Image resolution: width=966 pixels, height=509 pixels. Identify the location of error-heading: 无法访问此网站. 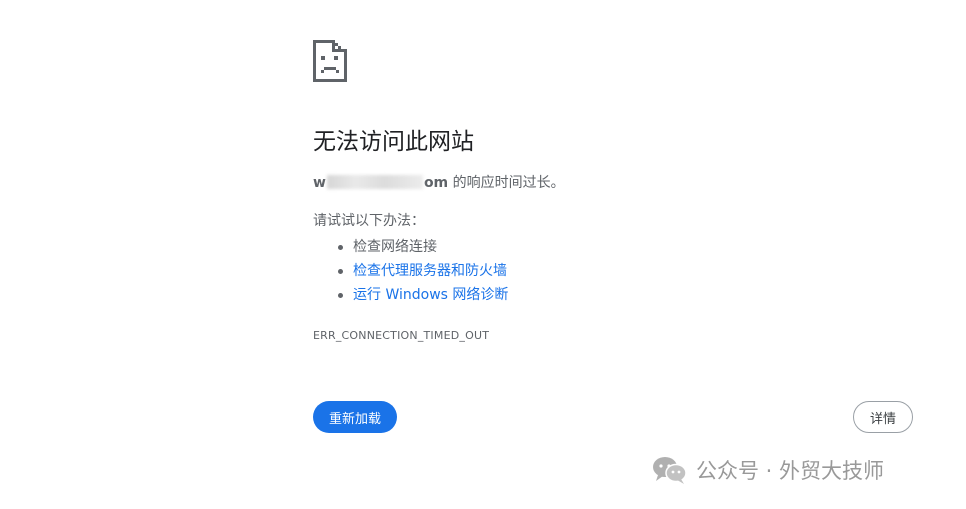
(393, 142).